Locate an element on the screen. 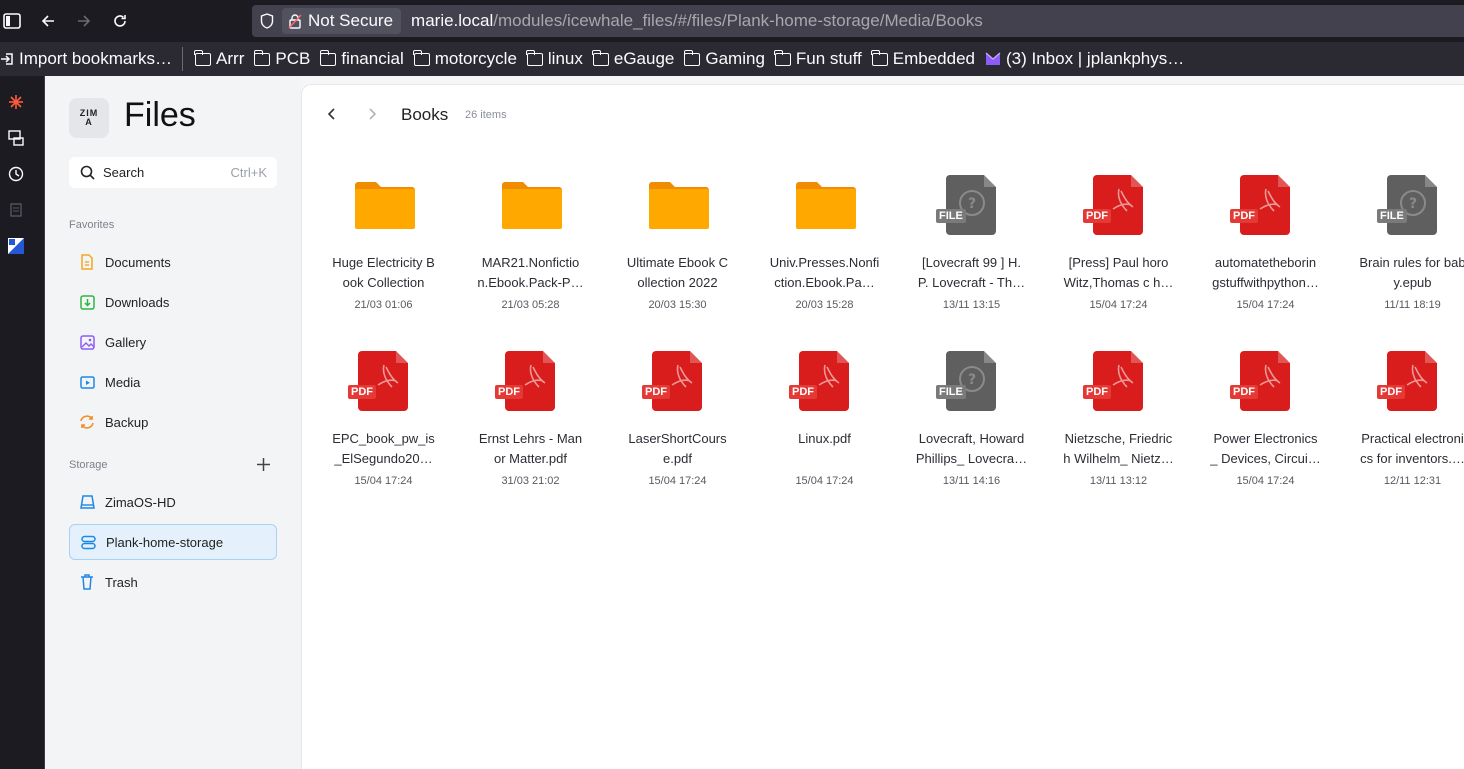 The image size is (1464, 769). not-secure-indicator: Not Secure is located at coordinates (342, 21).